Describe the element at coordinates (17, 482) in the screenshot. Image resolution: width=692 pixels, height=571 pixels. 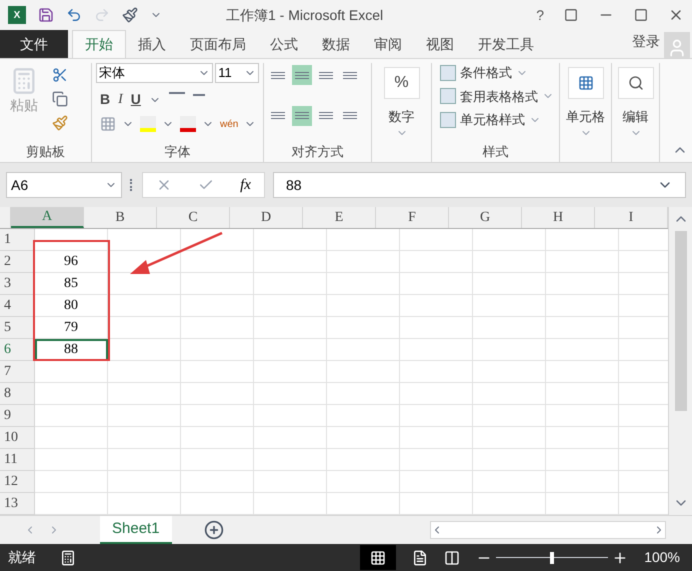
I see `row-header: 12` at that location.